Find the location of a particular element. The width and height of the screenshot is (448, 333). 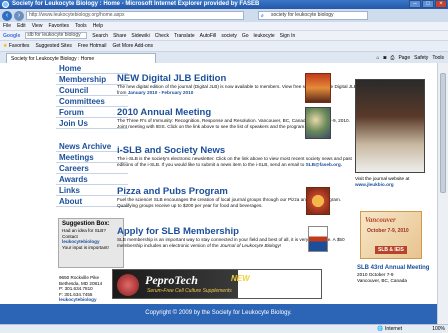

fav-free-hotmail: Free Hotmail is located at coordinates (92, 46).